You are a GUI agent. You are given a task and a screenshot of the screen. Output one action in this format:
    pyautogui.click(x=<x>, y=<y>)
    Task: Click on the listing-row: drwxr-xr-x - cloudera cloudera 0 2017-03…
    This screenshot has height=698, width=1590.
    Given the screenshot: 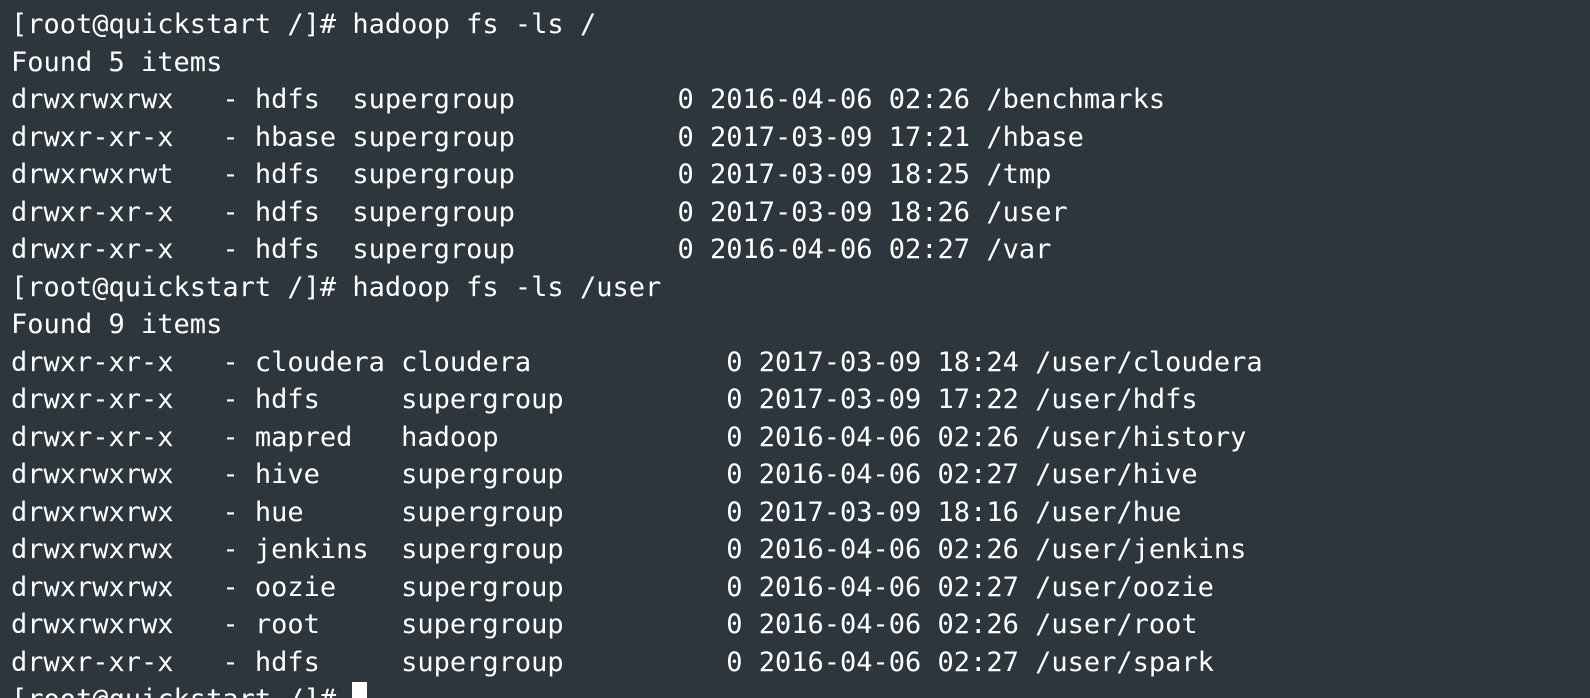 What is the action you would take?
    pyautogui.click(x=637, y=362)
    